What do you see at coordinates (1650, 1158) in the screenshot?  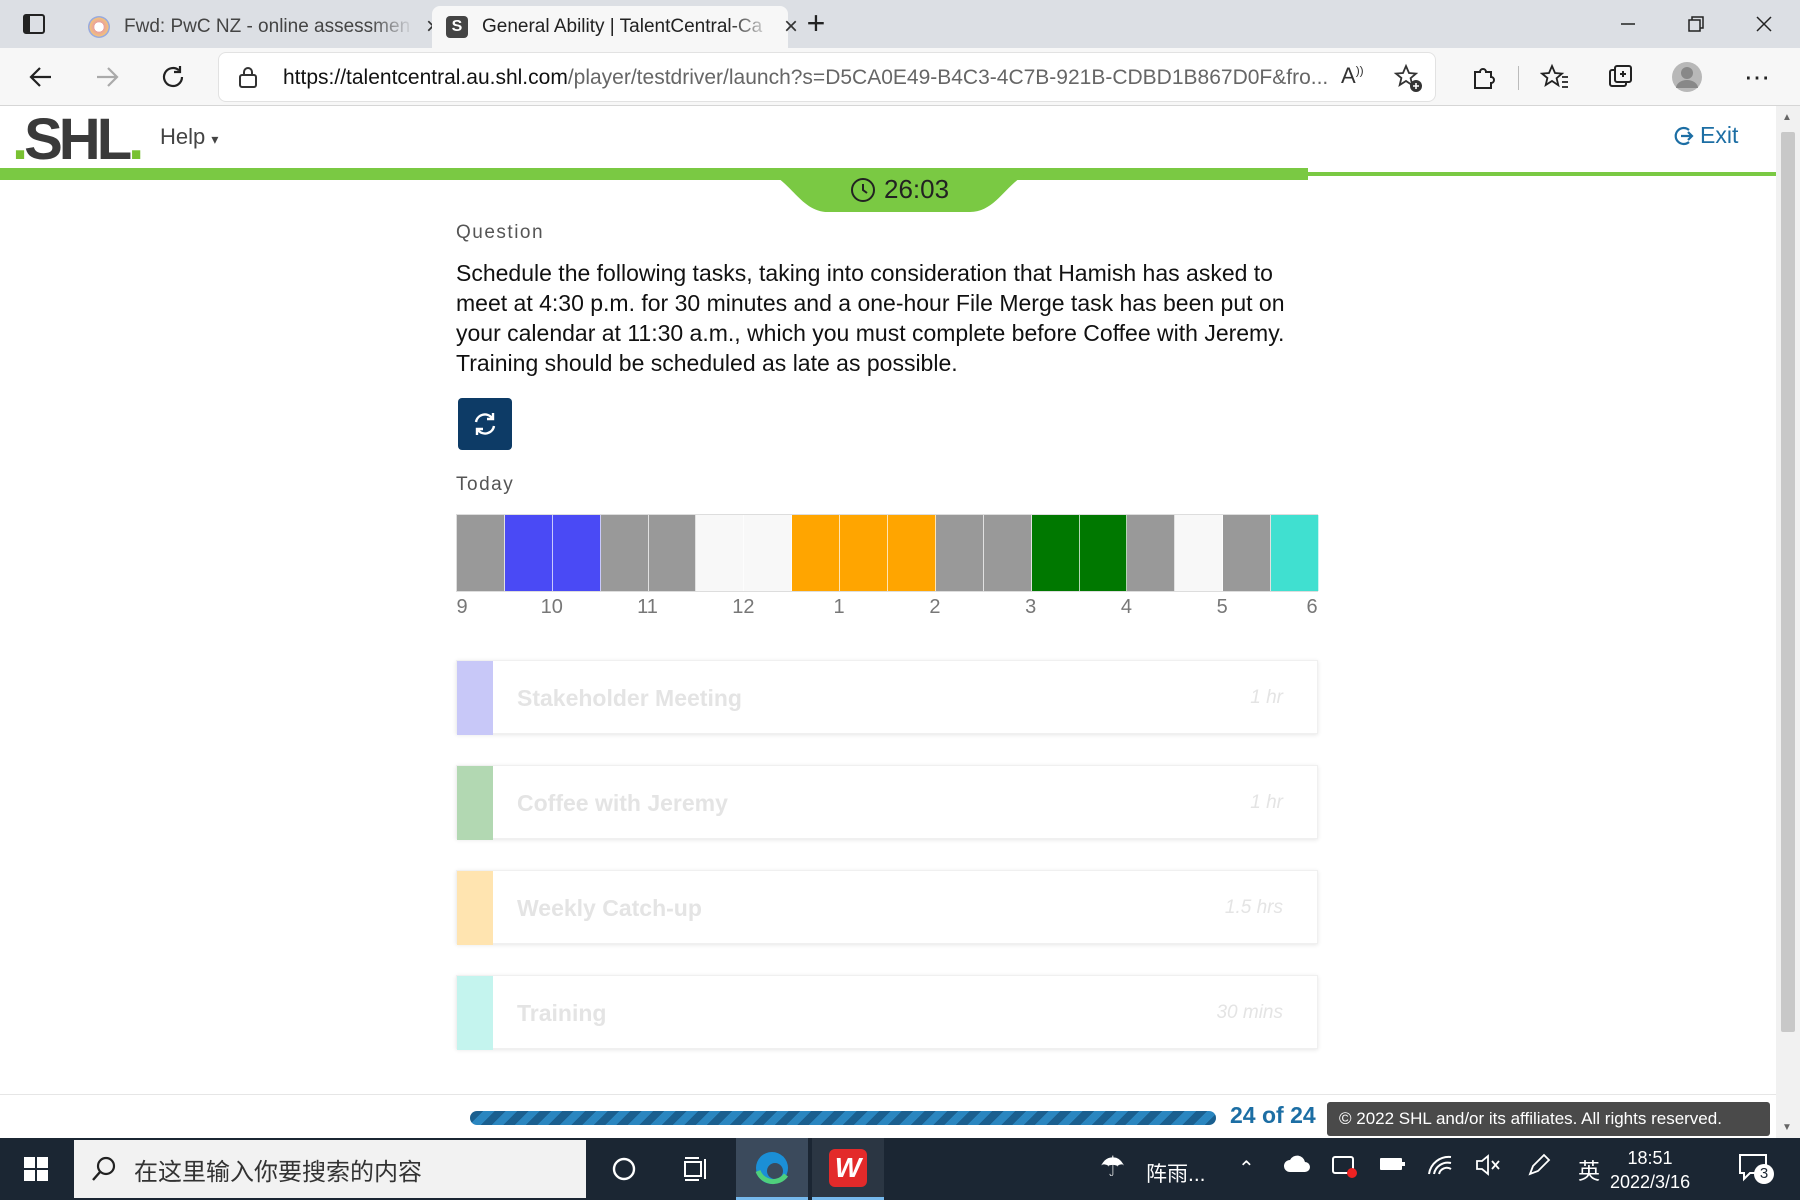 I see `clock-time: 18:51` at bounding box center [1650, 1158].